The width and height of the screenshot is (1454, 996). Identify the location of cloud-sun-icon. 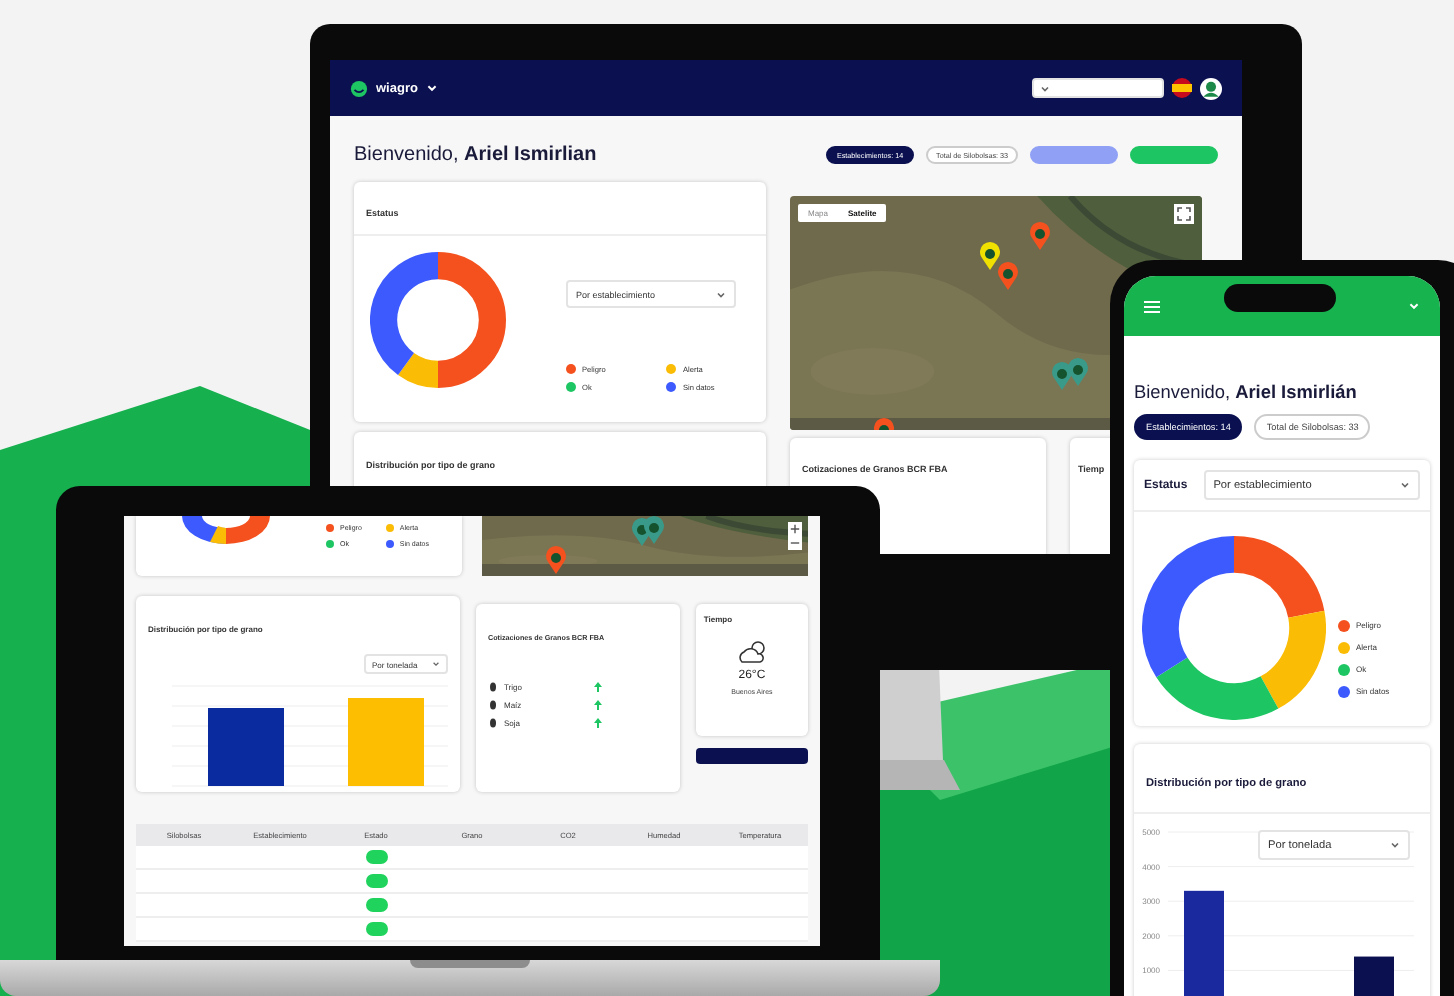
(751, 652).